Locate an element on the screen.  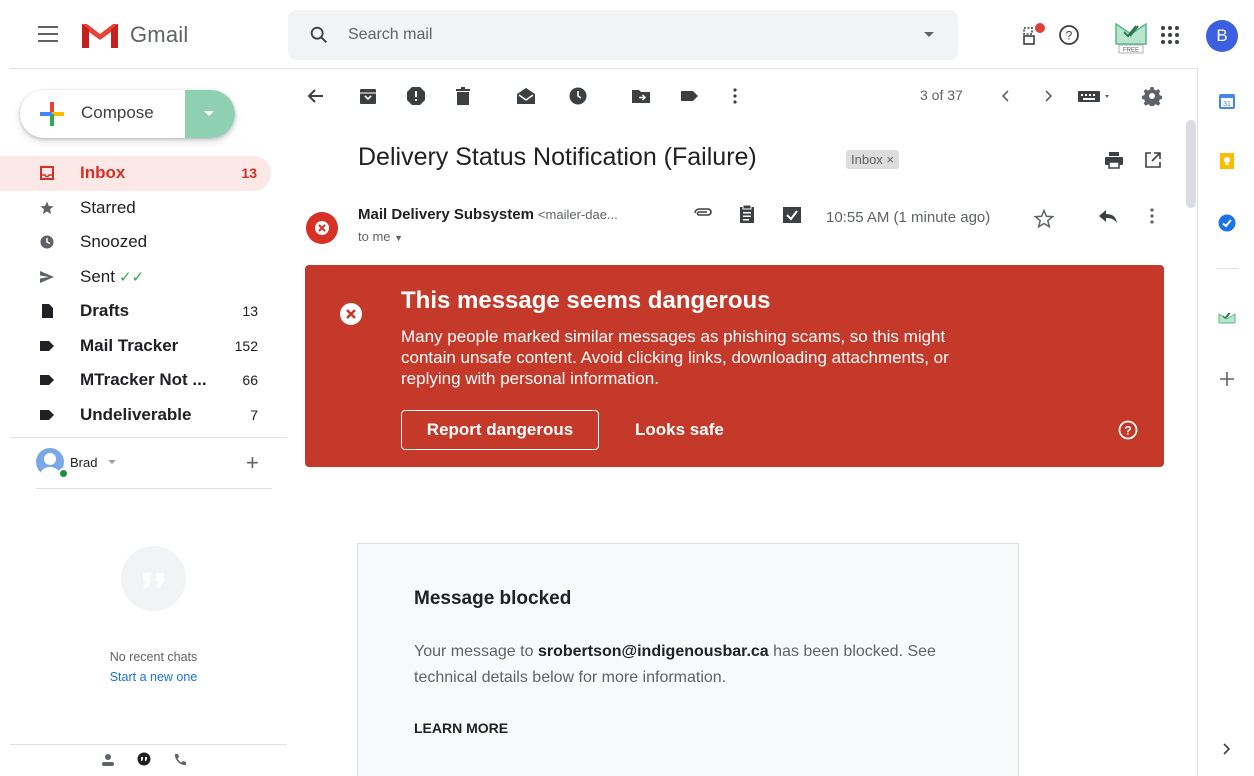
warning-x-icon is located at coordinates (351, 314).